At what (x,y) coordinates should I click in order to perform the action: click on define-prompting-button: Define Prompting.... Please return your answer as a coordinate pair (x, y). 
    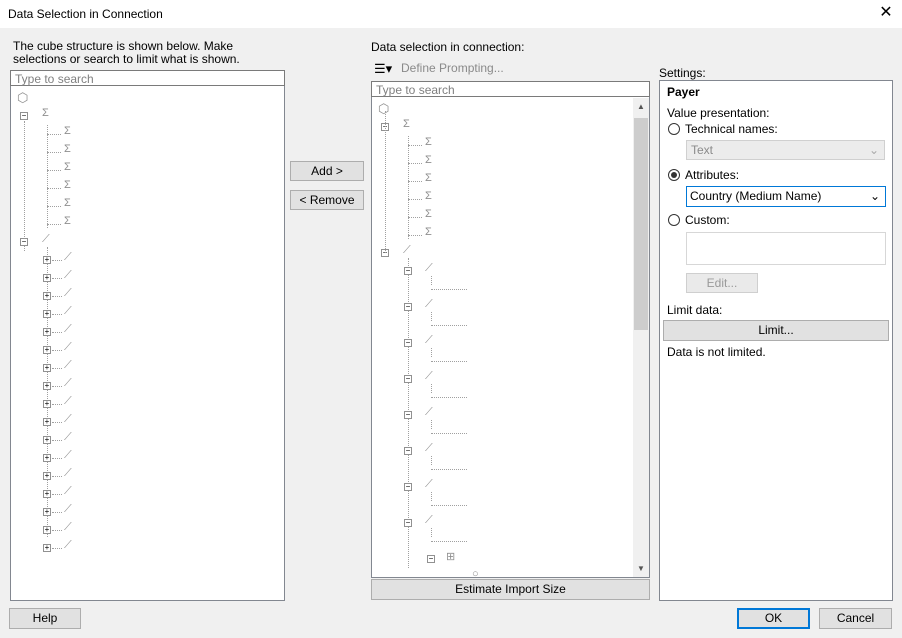
    Looking at the image, I should click on (452, 68).